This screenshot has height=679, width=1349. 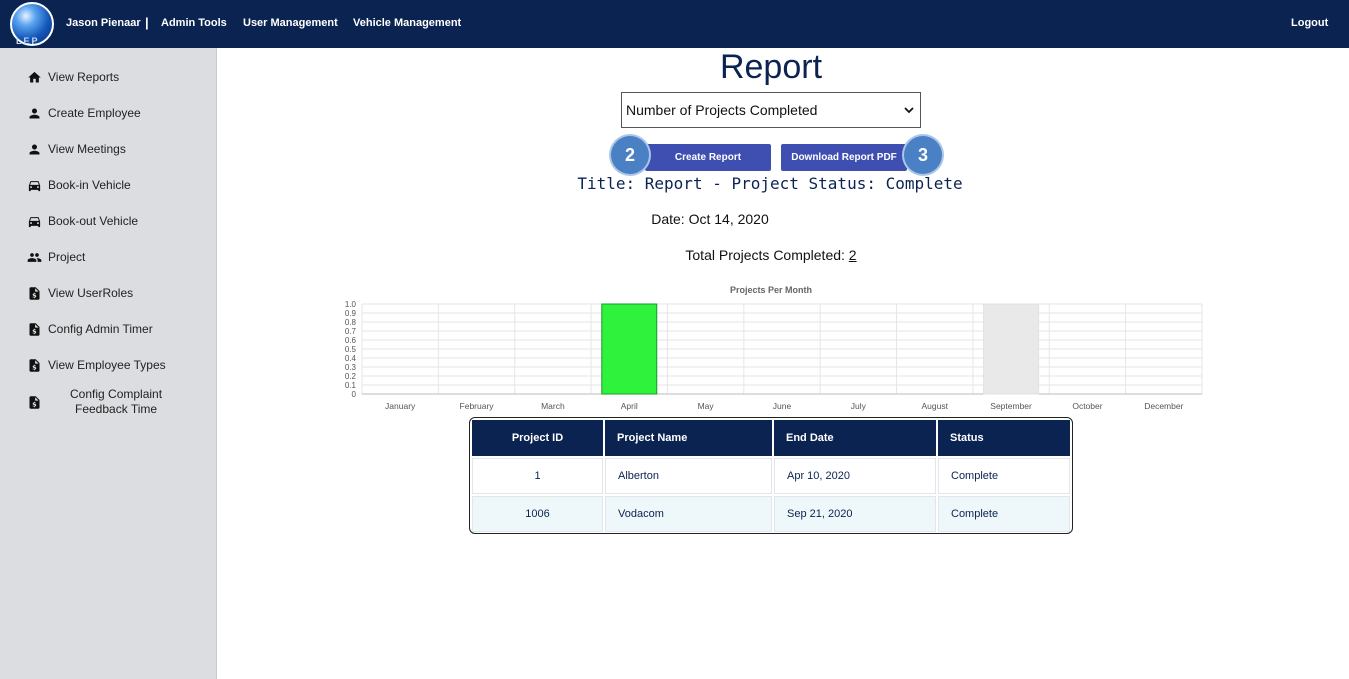 What do you see at coordinates (770, 290) in the screenshot?
I see `chart-title: Projects Per Month` at bounding box center [770, 290].